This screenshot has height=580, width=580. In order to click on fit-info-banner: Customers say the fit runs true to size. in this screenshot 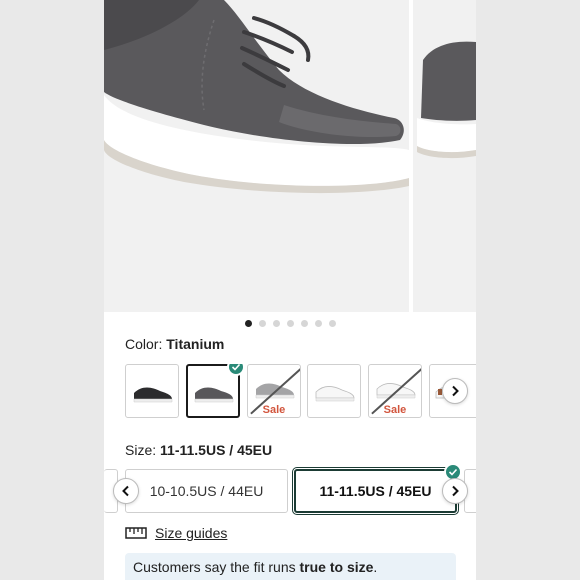, I will do `click(290, 566)`.